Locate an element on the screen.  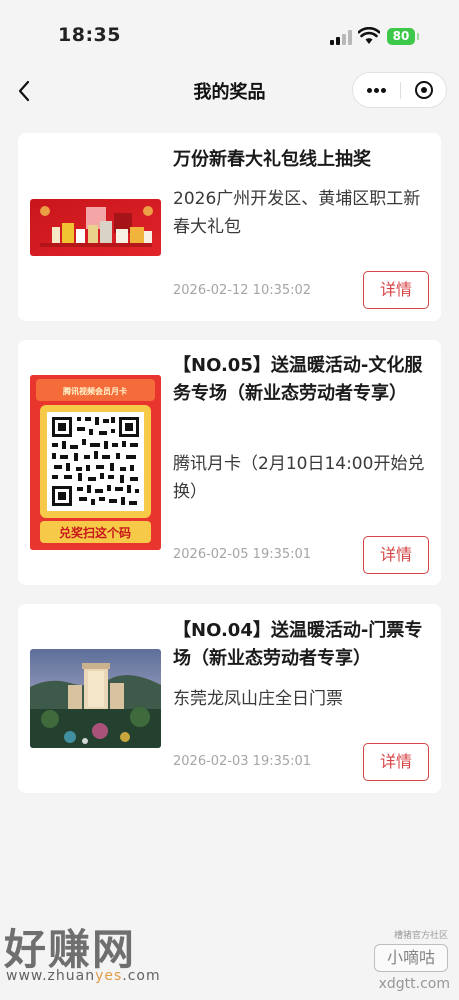
wifi-icon is located at coordinates (369, 35).